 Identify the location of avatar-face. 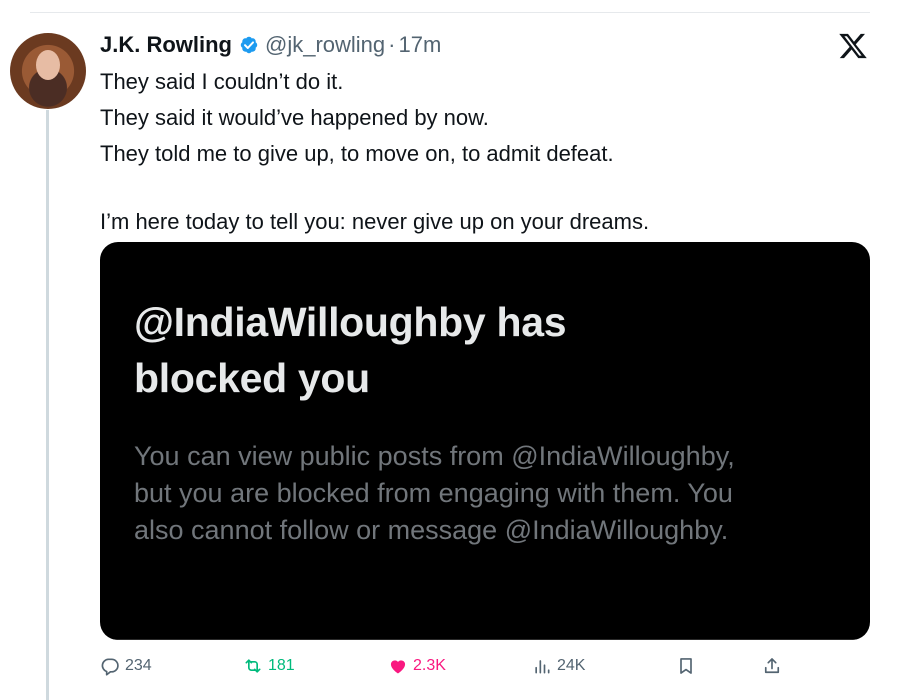
(48, 65).